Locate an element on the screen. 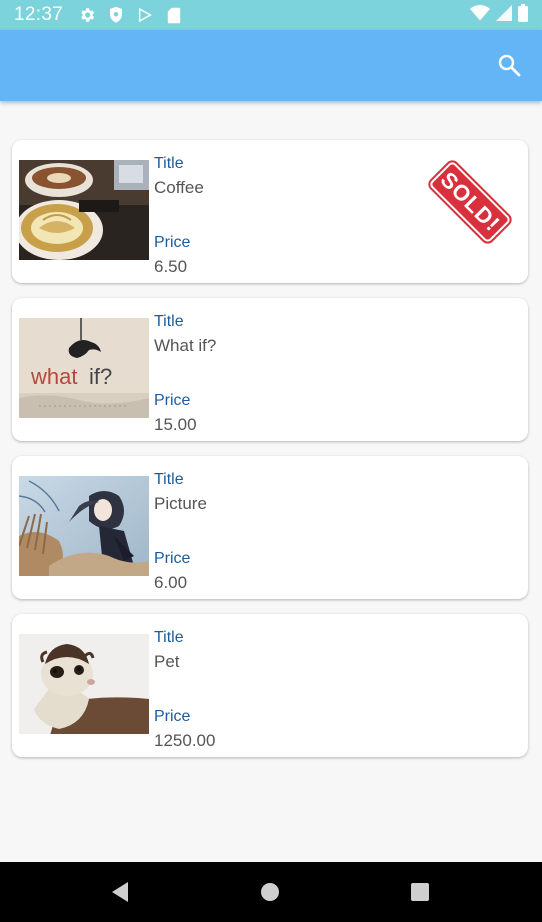 The width and height of the screenshot is (542, 922). sold-badge: SOLD! is located at coordinates (470, 202).